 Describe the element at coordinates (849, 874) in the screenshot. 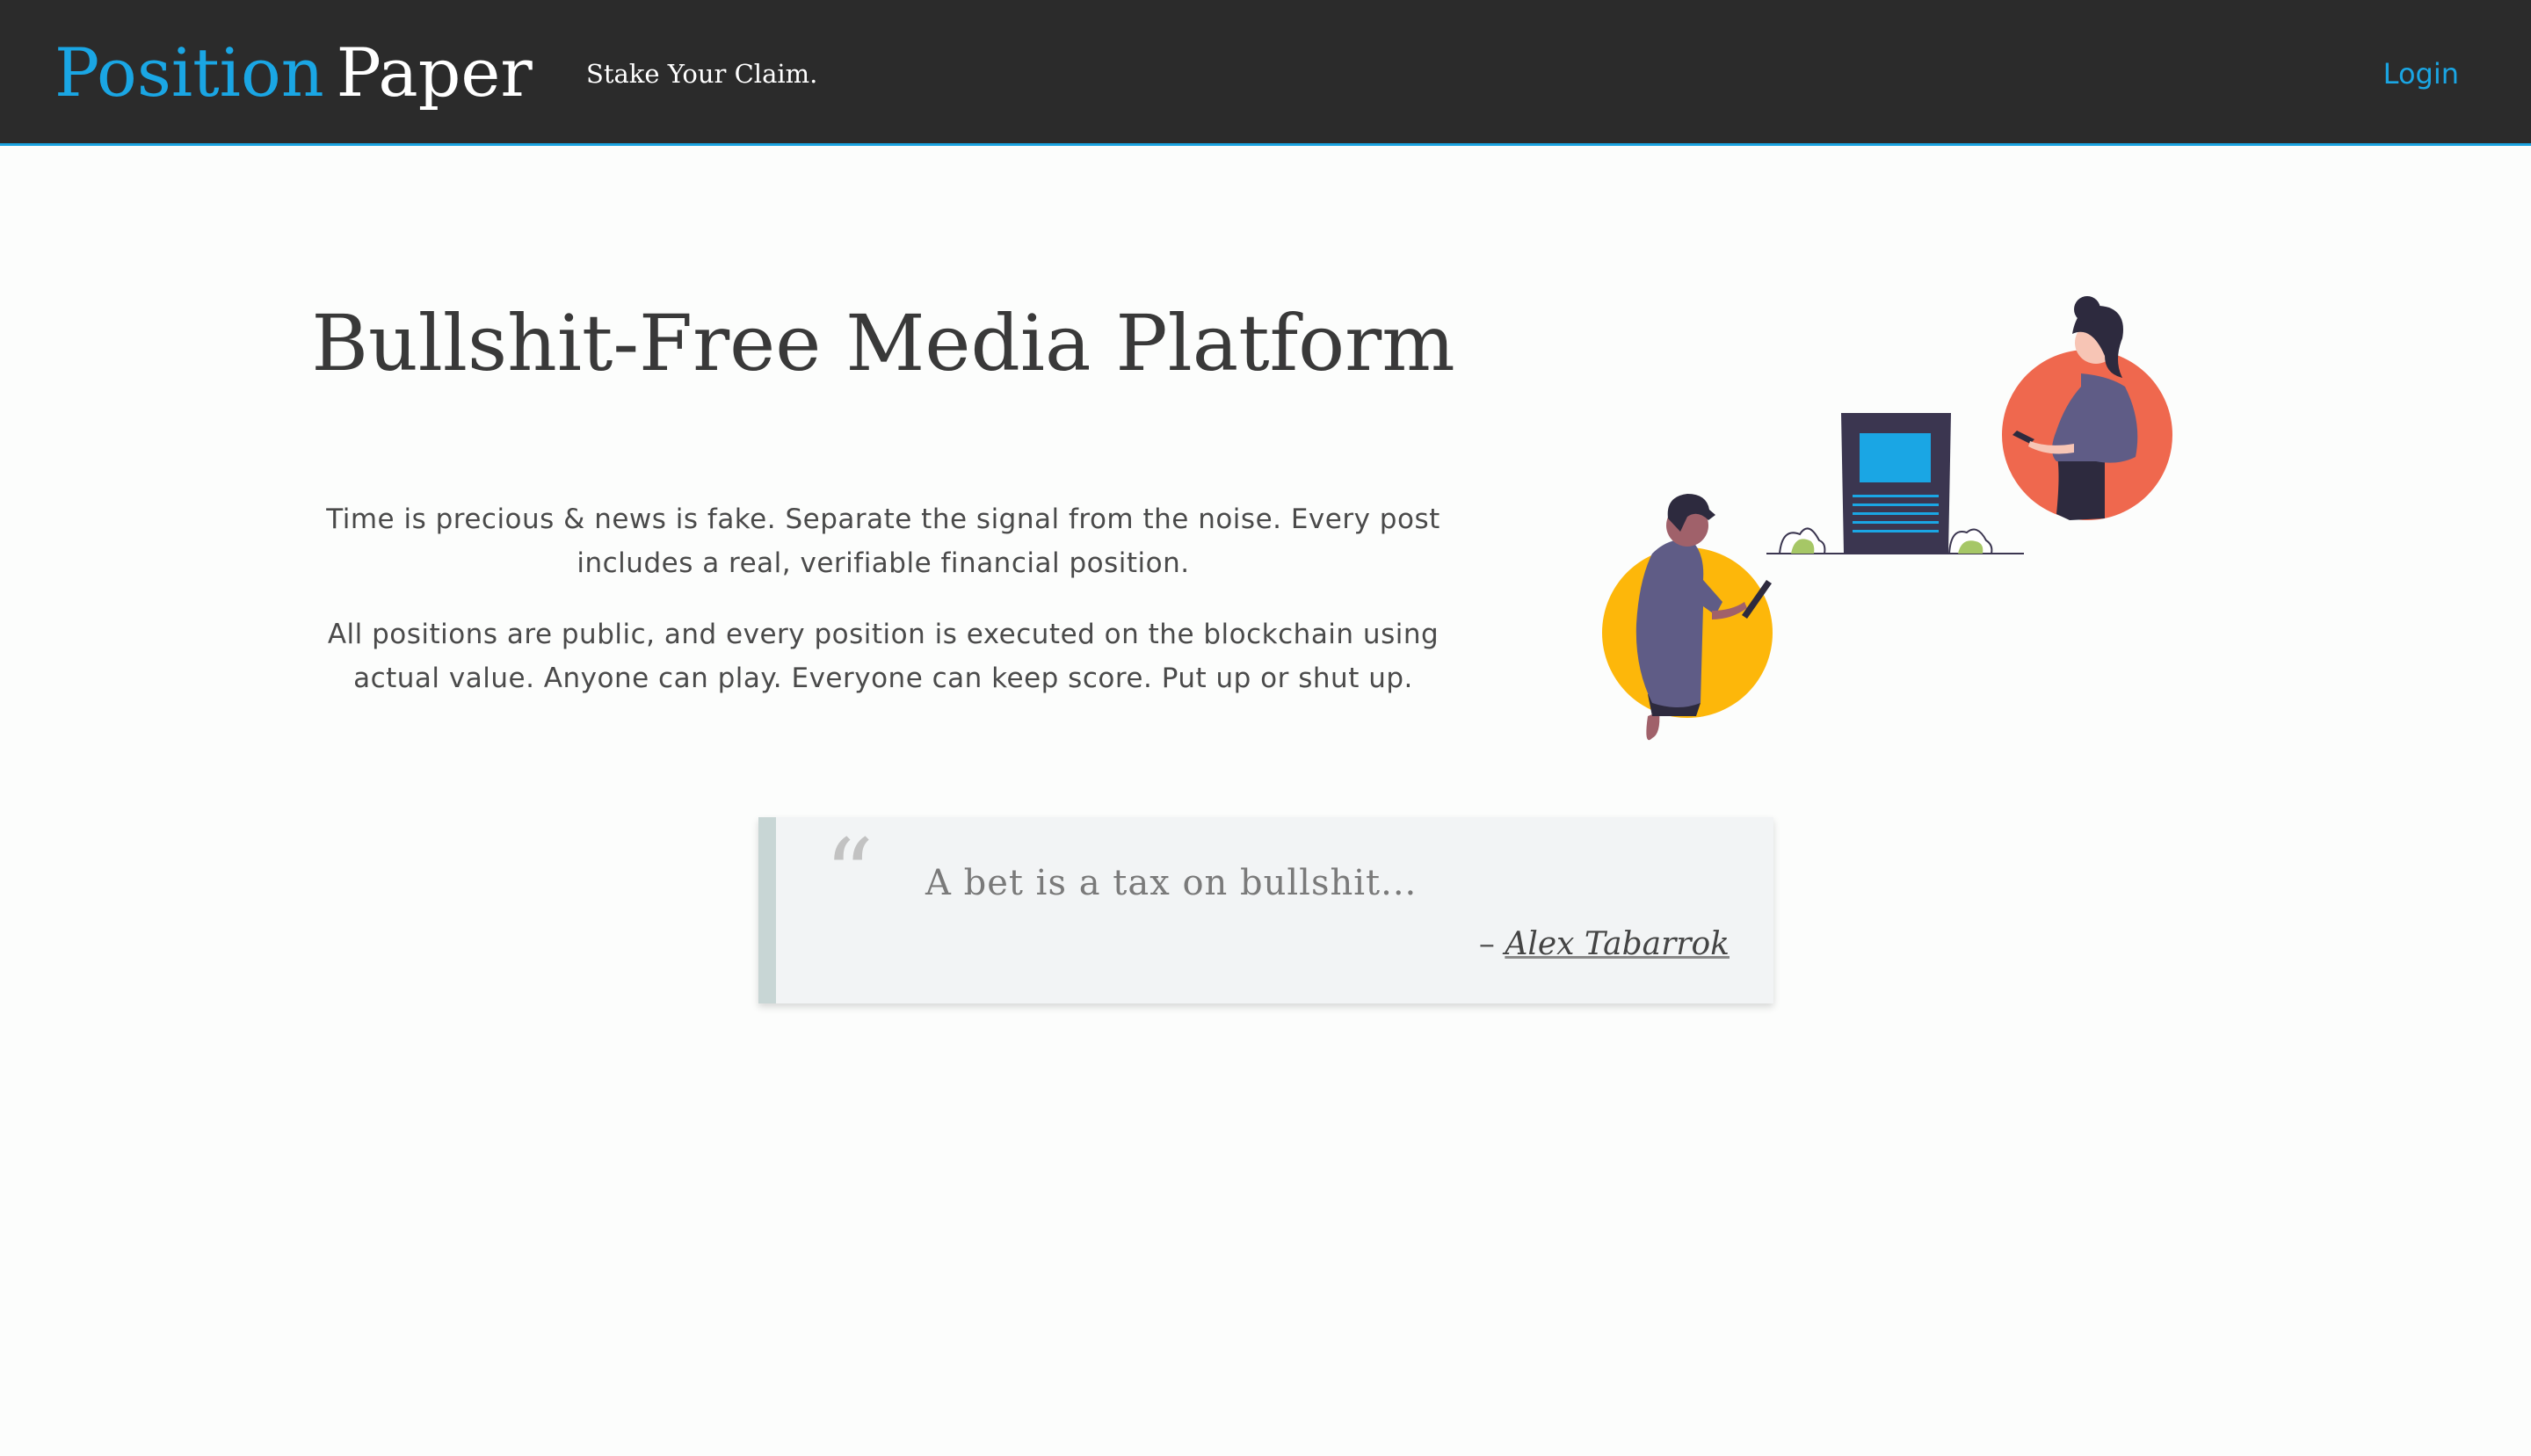

I see `quote-mark-icon: “` at that location.